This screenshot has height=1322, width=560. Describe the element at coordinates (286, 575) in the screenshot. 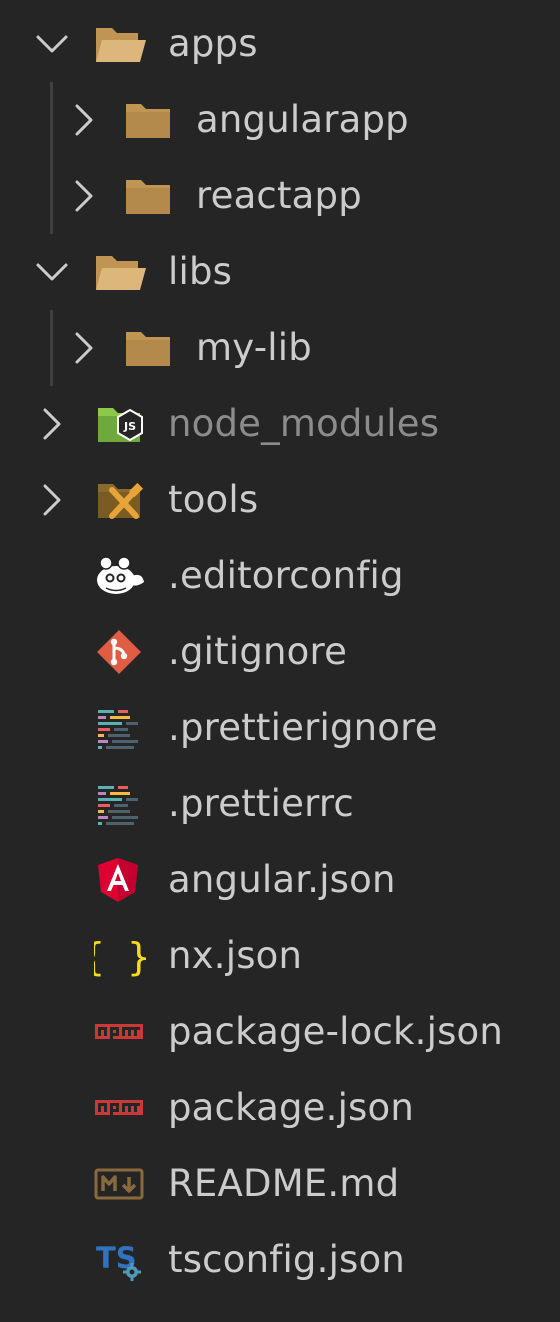

I see `tree-item-label: .editorconfig` at that location.